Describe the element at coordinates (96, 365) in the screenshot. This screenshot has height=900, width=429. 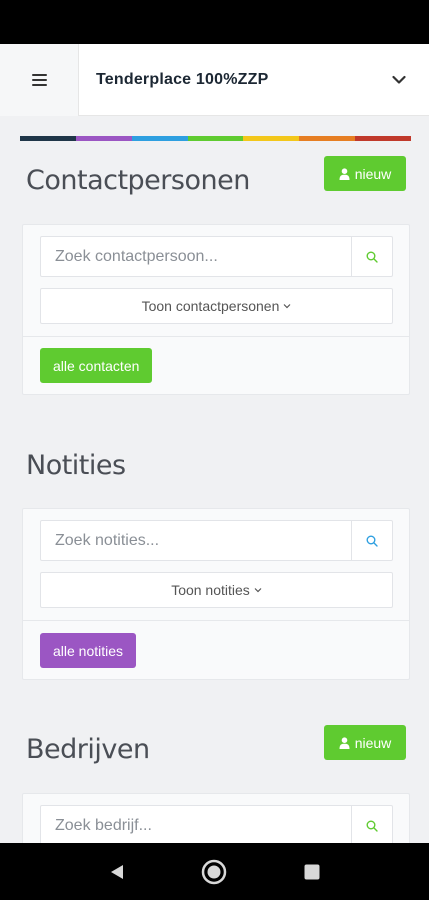
I see `all-contacts-button: alle contacten` at that location.